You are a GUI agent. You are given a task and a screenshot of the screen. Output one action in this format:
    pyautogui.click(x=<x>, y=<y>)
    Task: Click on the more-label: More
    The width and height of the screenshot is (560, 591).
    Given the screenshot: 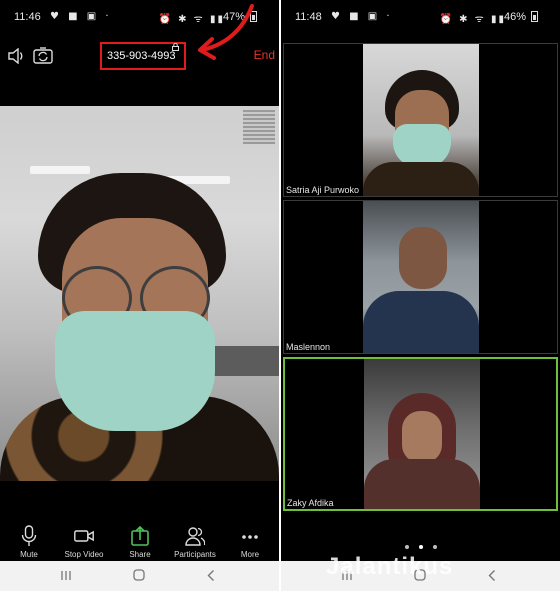 What is the action you would take?
    pyautogui.click(x=250, y=554)
    